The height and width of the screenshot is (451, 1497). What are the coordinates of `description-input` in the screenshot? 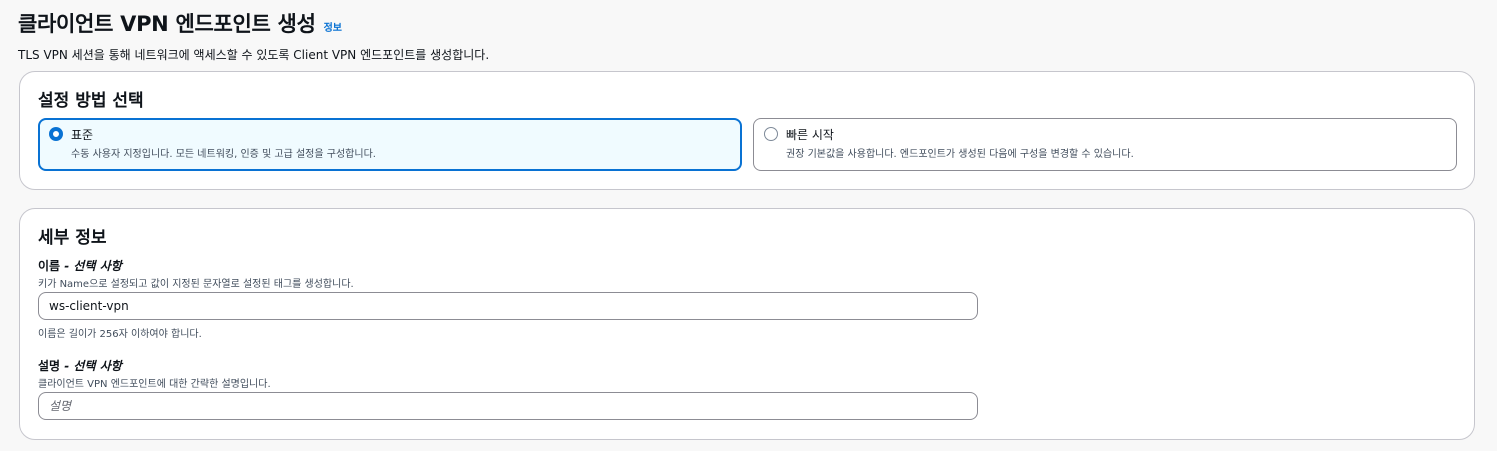 It's located at (508, 406).